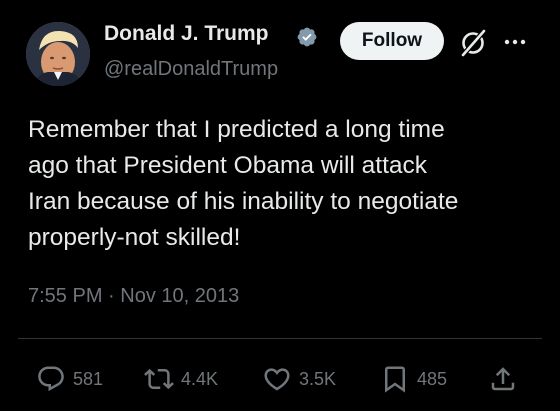  I want to click on bookmark-icon, so click(395, 379).